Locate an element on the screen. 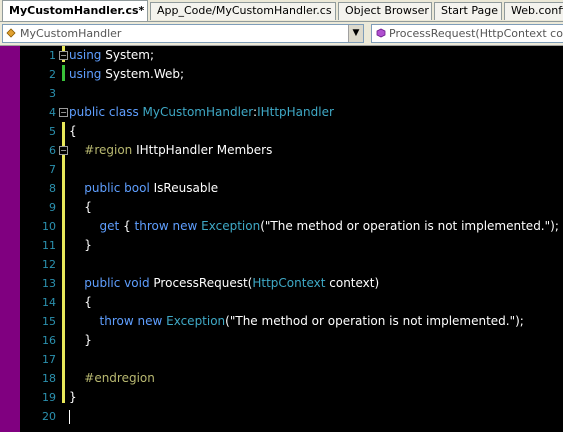 The image size is (563, 432). line-number: 9 is located at coordinates (52, 207).